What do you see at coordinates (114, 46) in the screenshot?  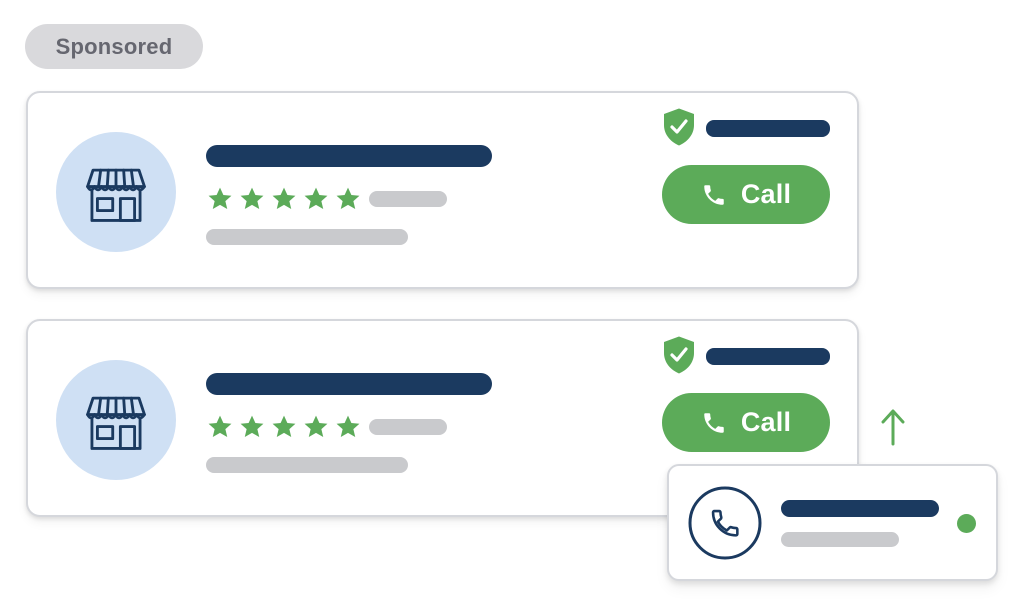 I see `sponsored-badge: Sponsored` at bounding box center [114, 46].